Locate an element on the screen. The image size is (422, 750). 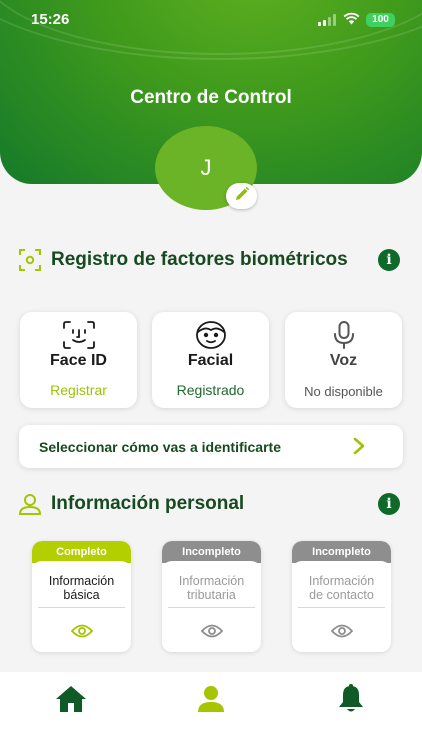
face-id-label: Face ID is located at coordinates (78, 360).